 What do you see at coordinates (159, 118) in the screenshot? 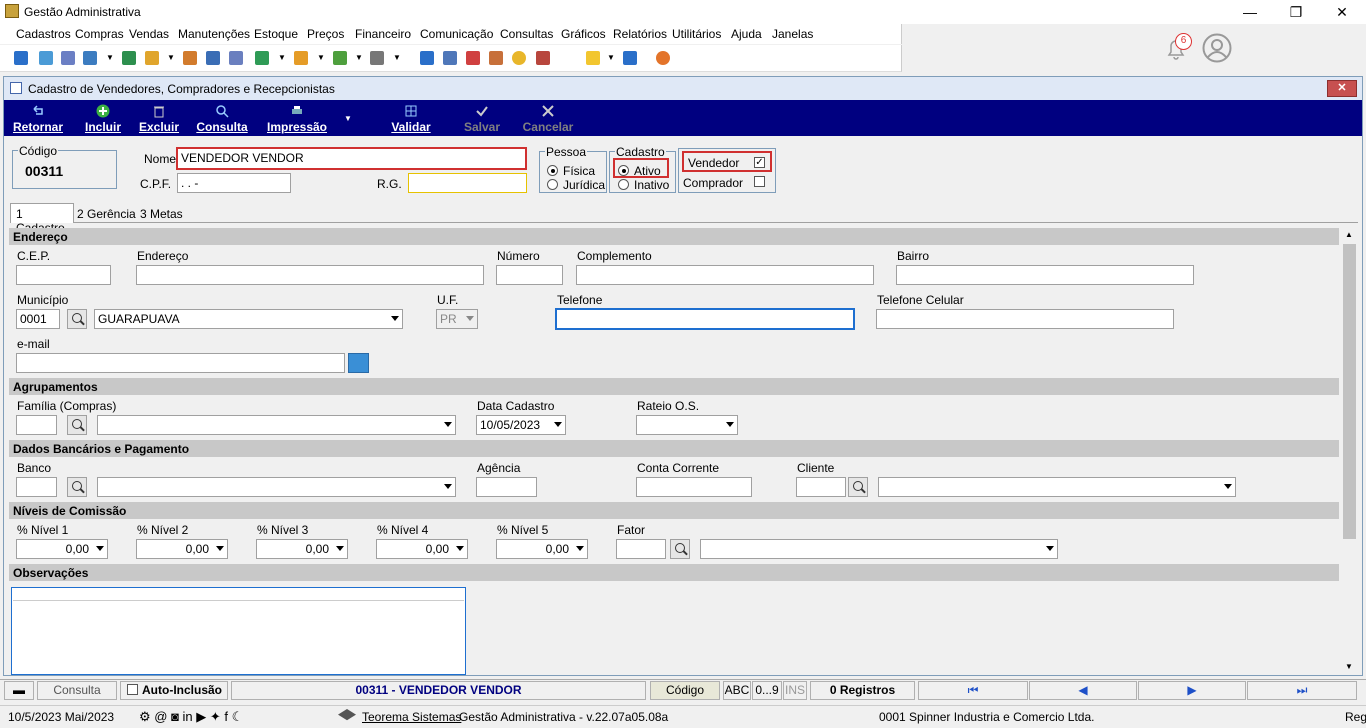
I see `excluir-button: Excluir` at bounding box center [159, 118].